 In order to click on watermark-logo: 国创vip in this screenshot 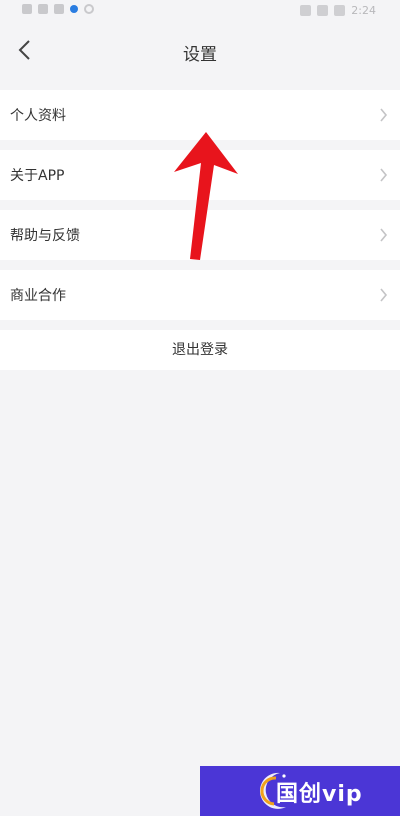, I will do `click(300, 791)`.